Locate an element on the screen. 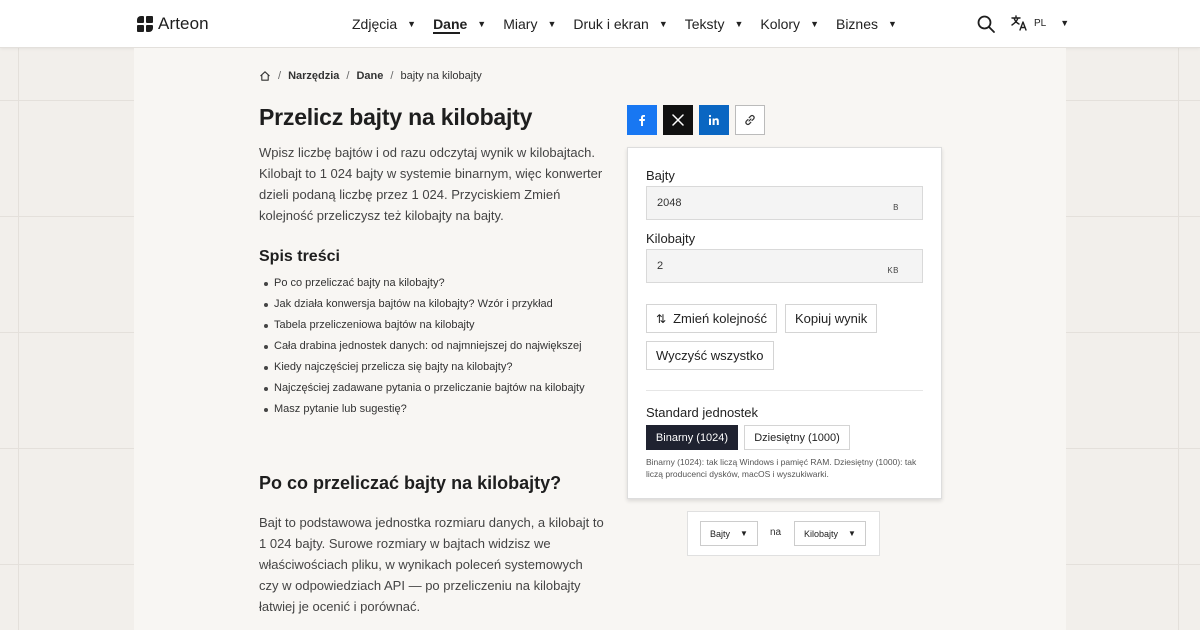 This screenshot has height=630, width=1200. nav-item-teksty: Teksty ▼ is located at coordinates (714, 24).